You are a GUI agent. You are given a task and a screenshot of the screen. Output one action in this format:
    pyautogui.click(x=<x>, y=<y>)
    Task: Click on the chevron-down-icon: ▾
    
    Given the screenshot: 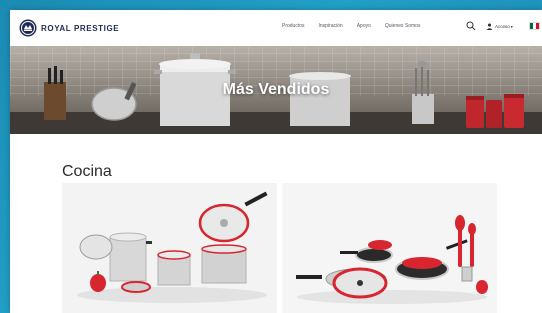 What is the action you would take?
    pyautogui.click(x=511, y=26)
    